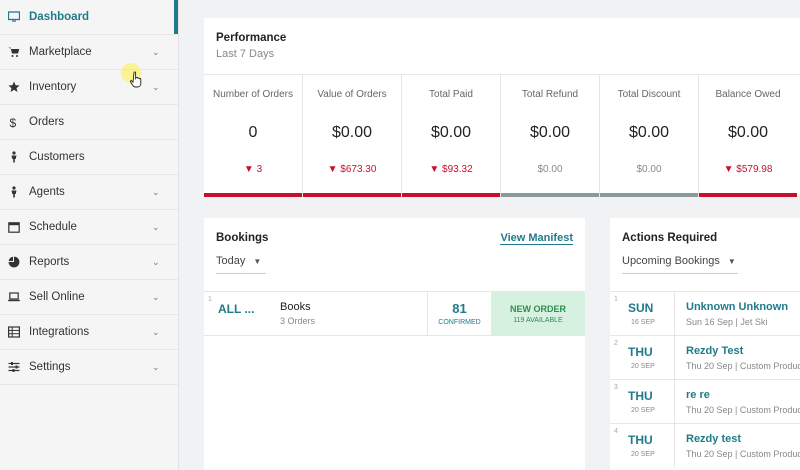  What do you see at coordinates (57, 297) in the screenshot?
I see `sidebar-item-label: Sell Online` at bounding box center [57, 297].